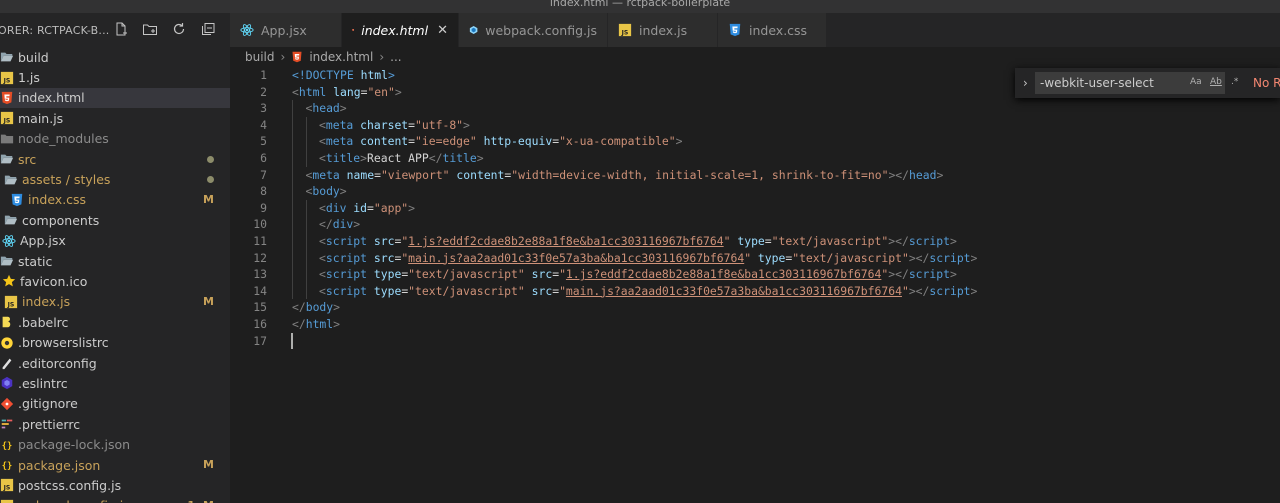  I want to click on new-file-icon, so click(121, 29).